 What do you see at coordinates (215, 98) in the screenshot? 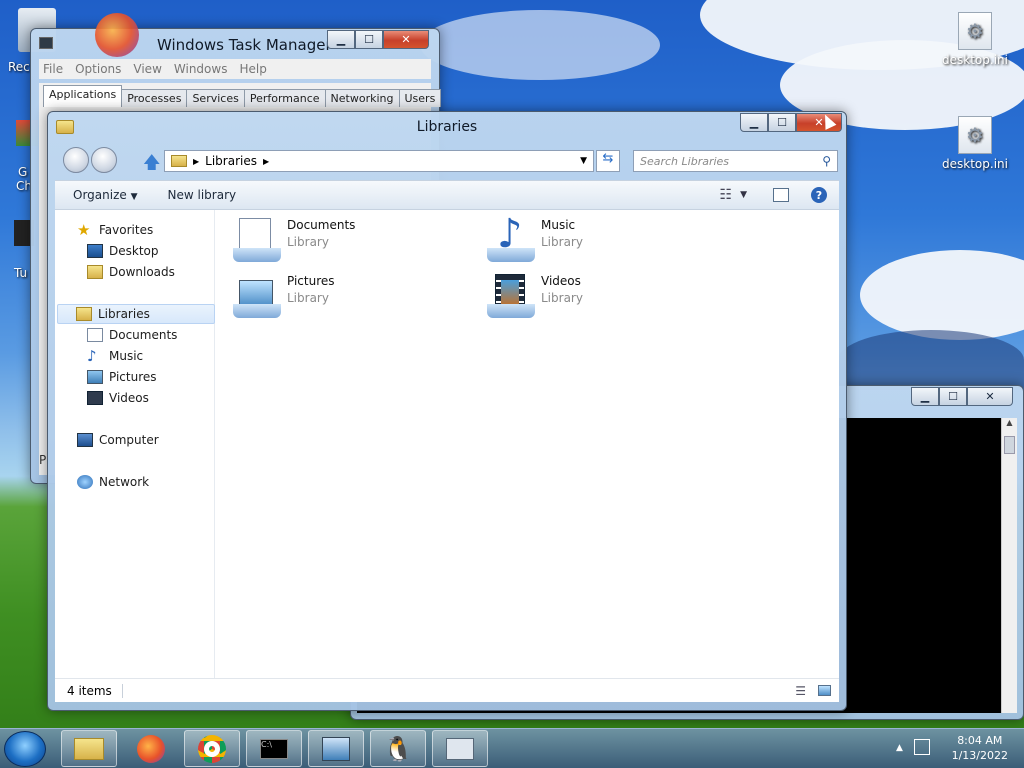
I see `tab-services: Services` at bounding box center [215, 98].